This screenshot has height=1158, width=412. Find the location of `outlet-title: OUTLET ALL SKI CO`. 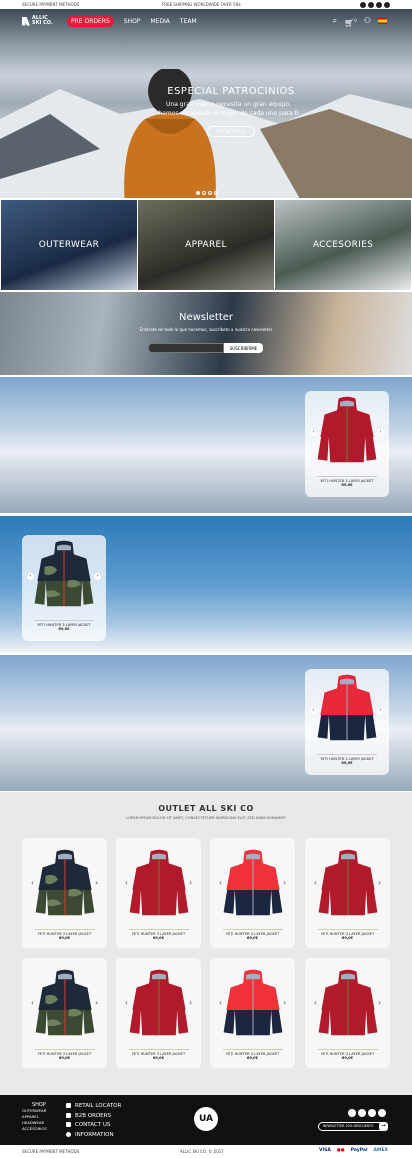

outlet-title: OUTLET ALL SKI CO is located at coordinates (206, 808).